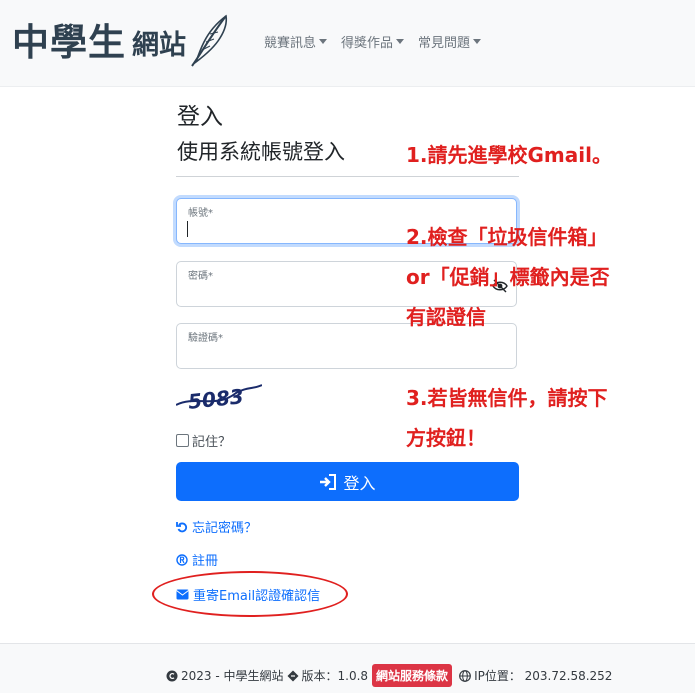 The image size is (695, 693). What do you see at coordinates (507, 237) in the screenshot?
I see `annotation-step2-line1: 2.檢查「垃圾信件箱」` at bounding box center [507, 237].